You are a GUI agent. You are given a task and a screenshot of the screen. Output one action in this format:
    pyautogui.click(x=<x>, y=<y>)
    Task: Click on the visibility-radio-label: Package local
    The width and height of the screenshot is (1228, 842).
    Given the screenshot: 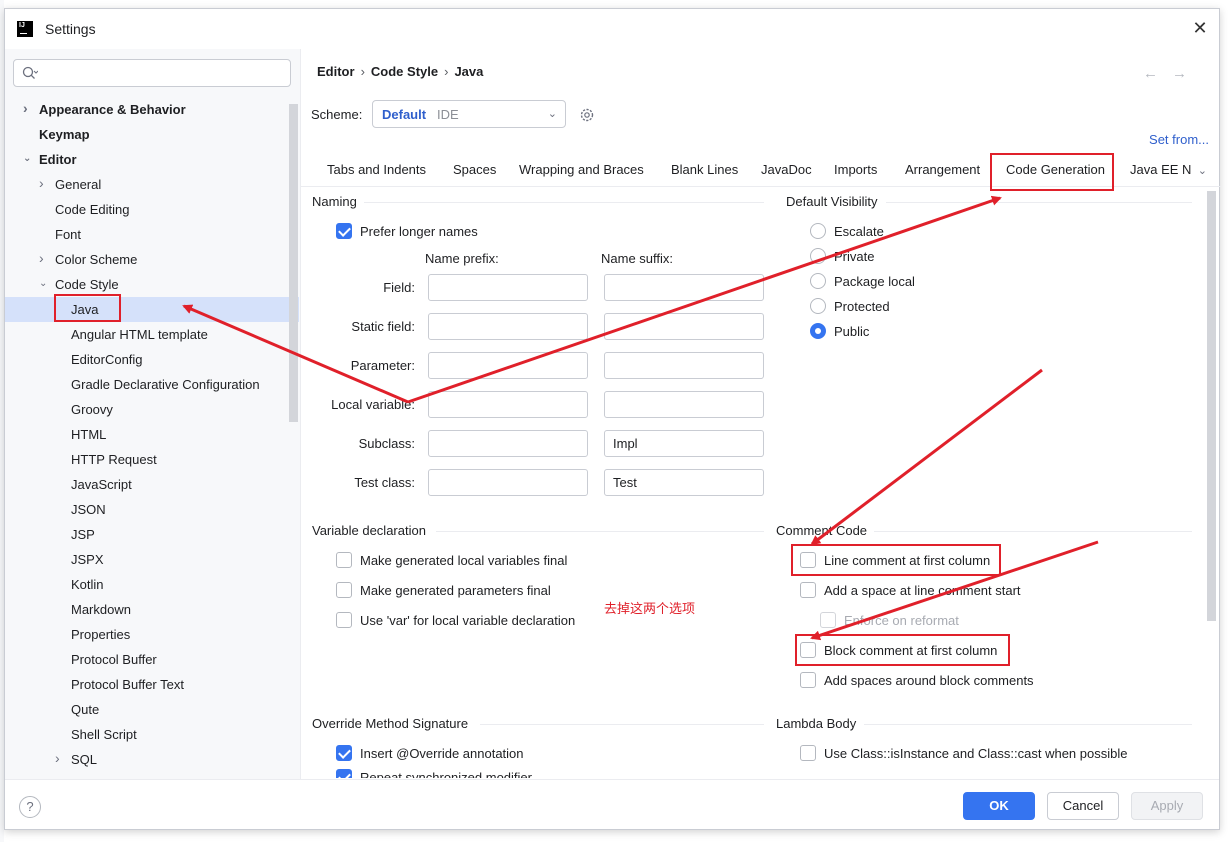 What is the action you would take?
    pyautogui.click(x=874, y=281)
    